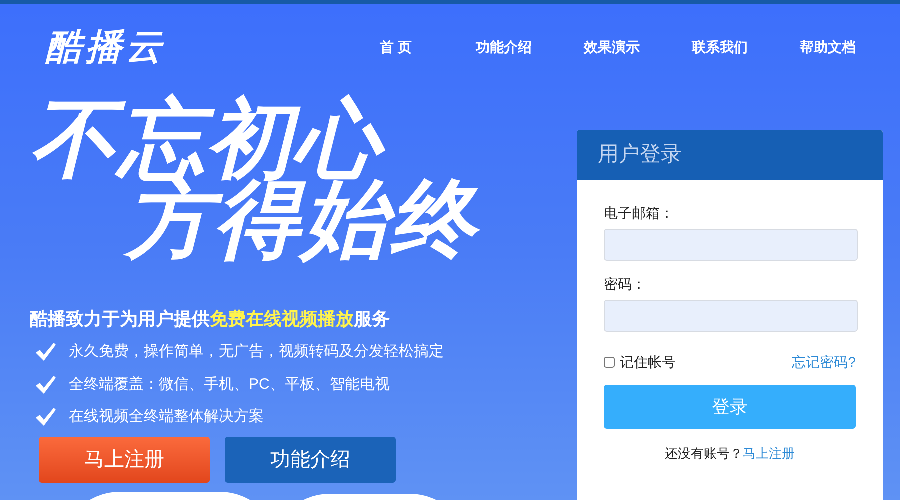 The width and height of the screenshot is (900, 500). Describe the element at coordinates (720, 47) in the screenshot. I see `nav-link: 联系我们` at that location.